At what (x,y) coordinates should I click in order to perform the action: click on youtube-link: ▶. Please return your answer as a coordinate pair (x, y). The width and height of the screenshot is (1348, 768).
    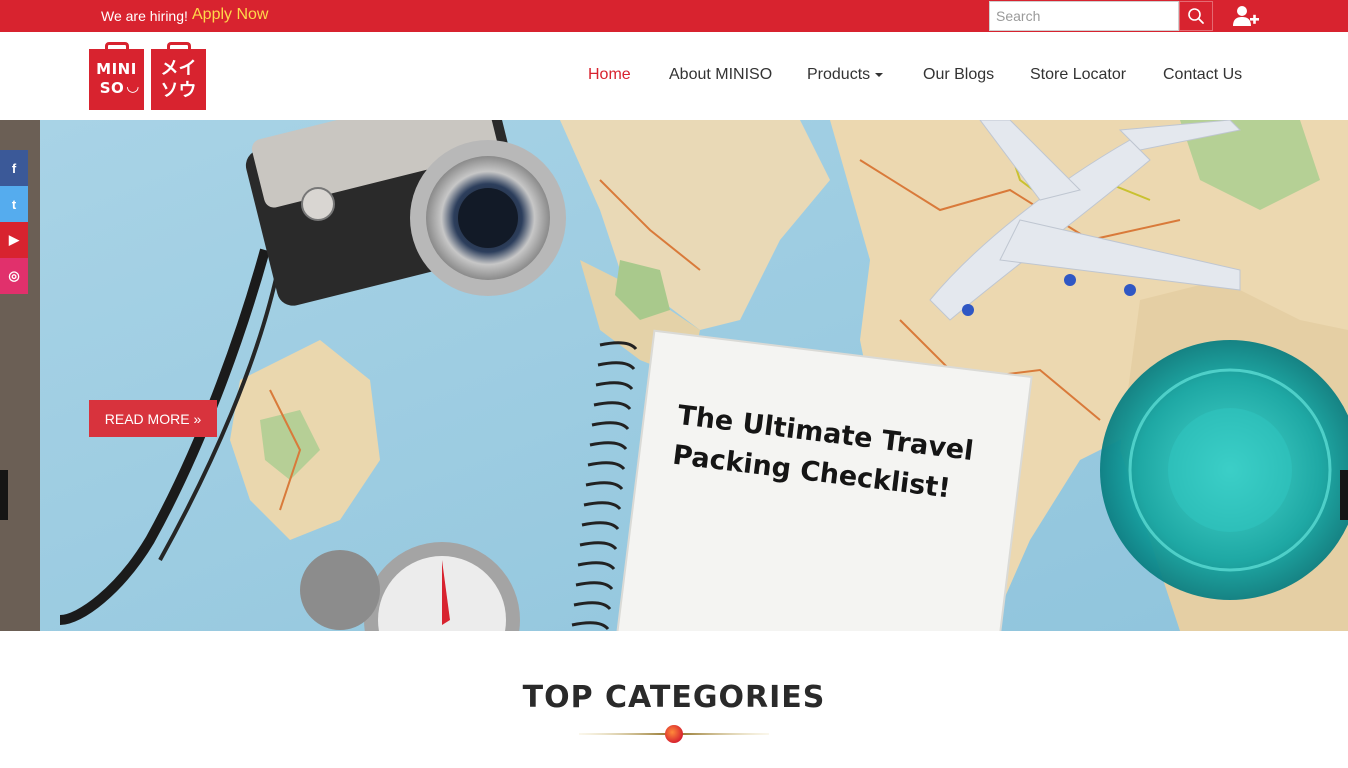
    Looking at the image, I should click on (14, 240).